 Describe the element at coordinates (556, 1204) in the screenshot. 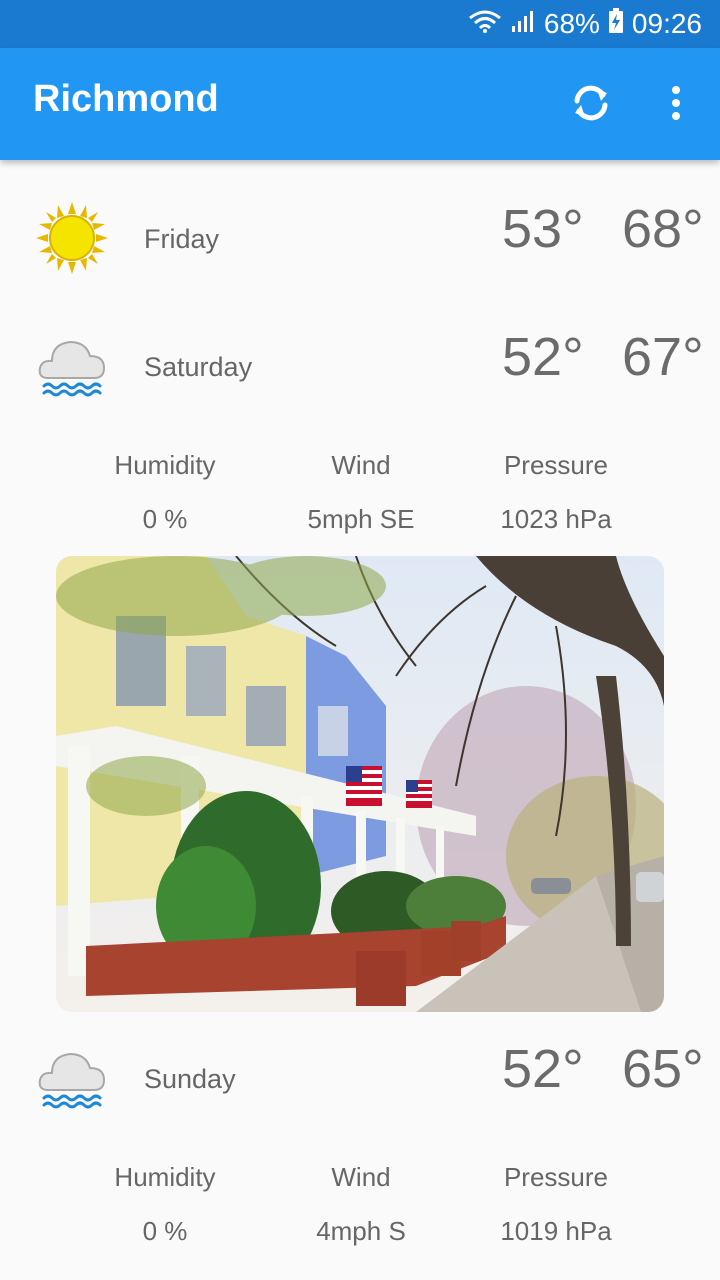

I see `pressure-column: Pressure 1019 hPa` at that location.